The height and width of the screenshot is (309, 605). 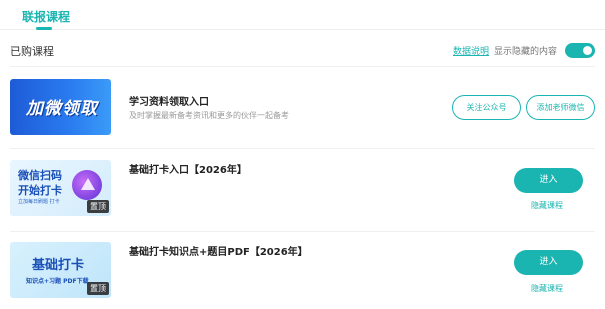 I want to click on course-thumbnail: 基础打卡 知识点+习题 PDF下载 置顶, so click(x=60, y=270).